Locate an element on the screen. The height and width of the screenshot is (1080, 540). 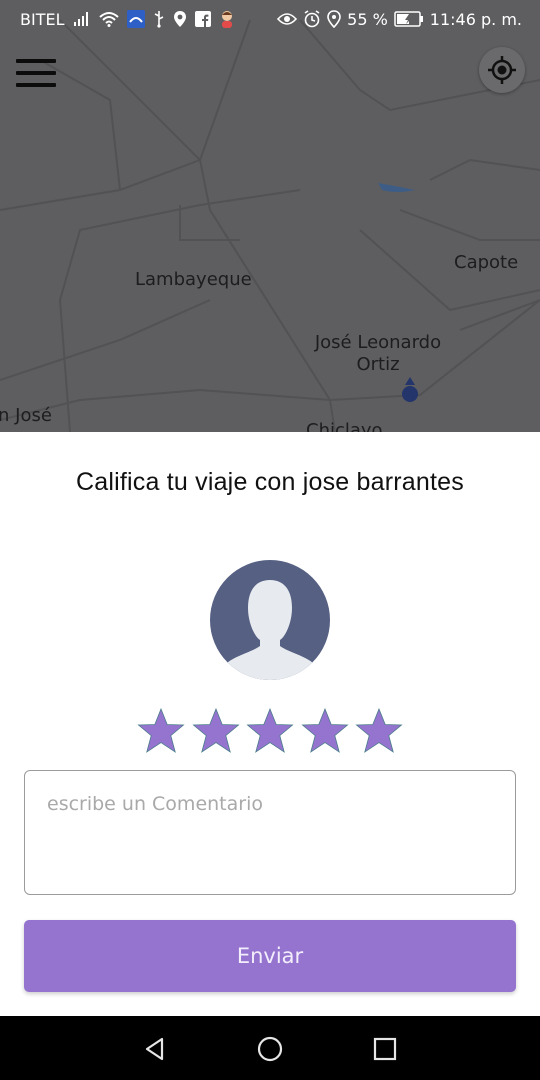
eye-icon is located at coordinates (287, 19).